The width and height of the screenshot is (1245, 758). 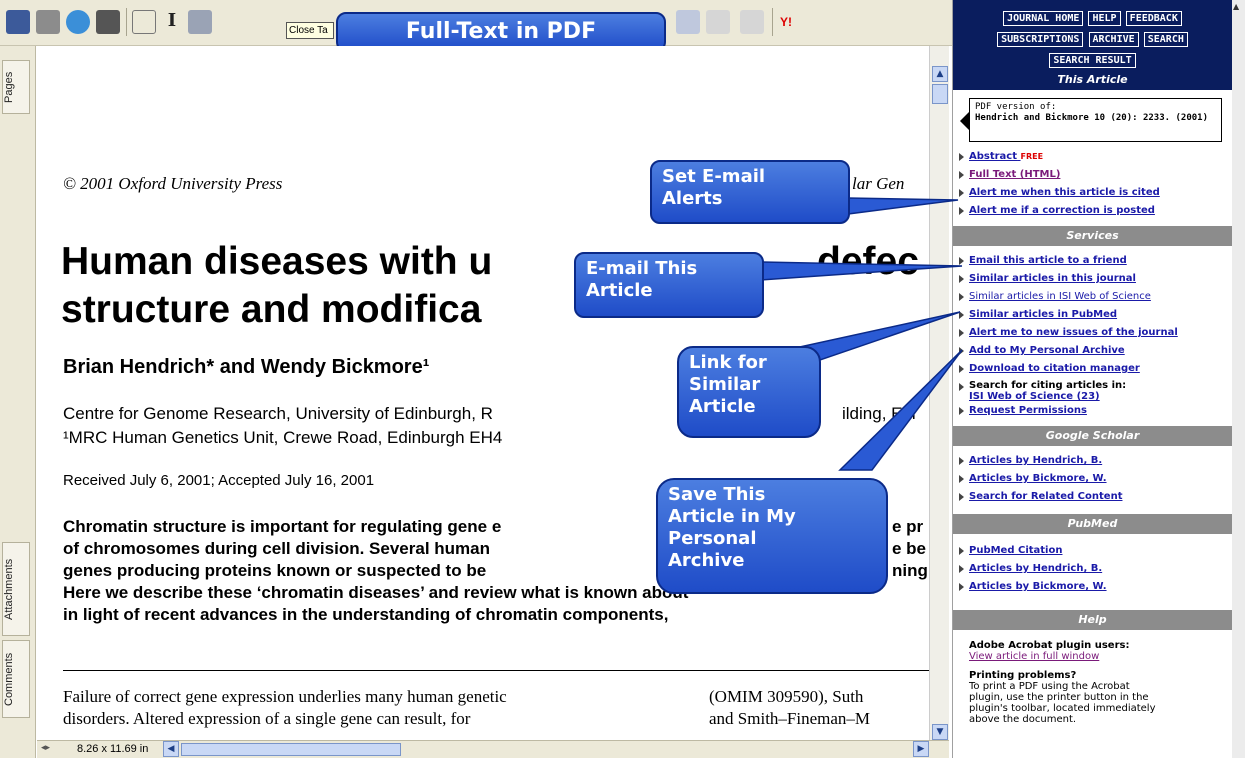 What do you see at coordinates (642, 268) in the screenshot?
I see `callout-line: E-mail This` at bounding box center [642, 268].